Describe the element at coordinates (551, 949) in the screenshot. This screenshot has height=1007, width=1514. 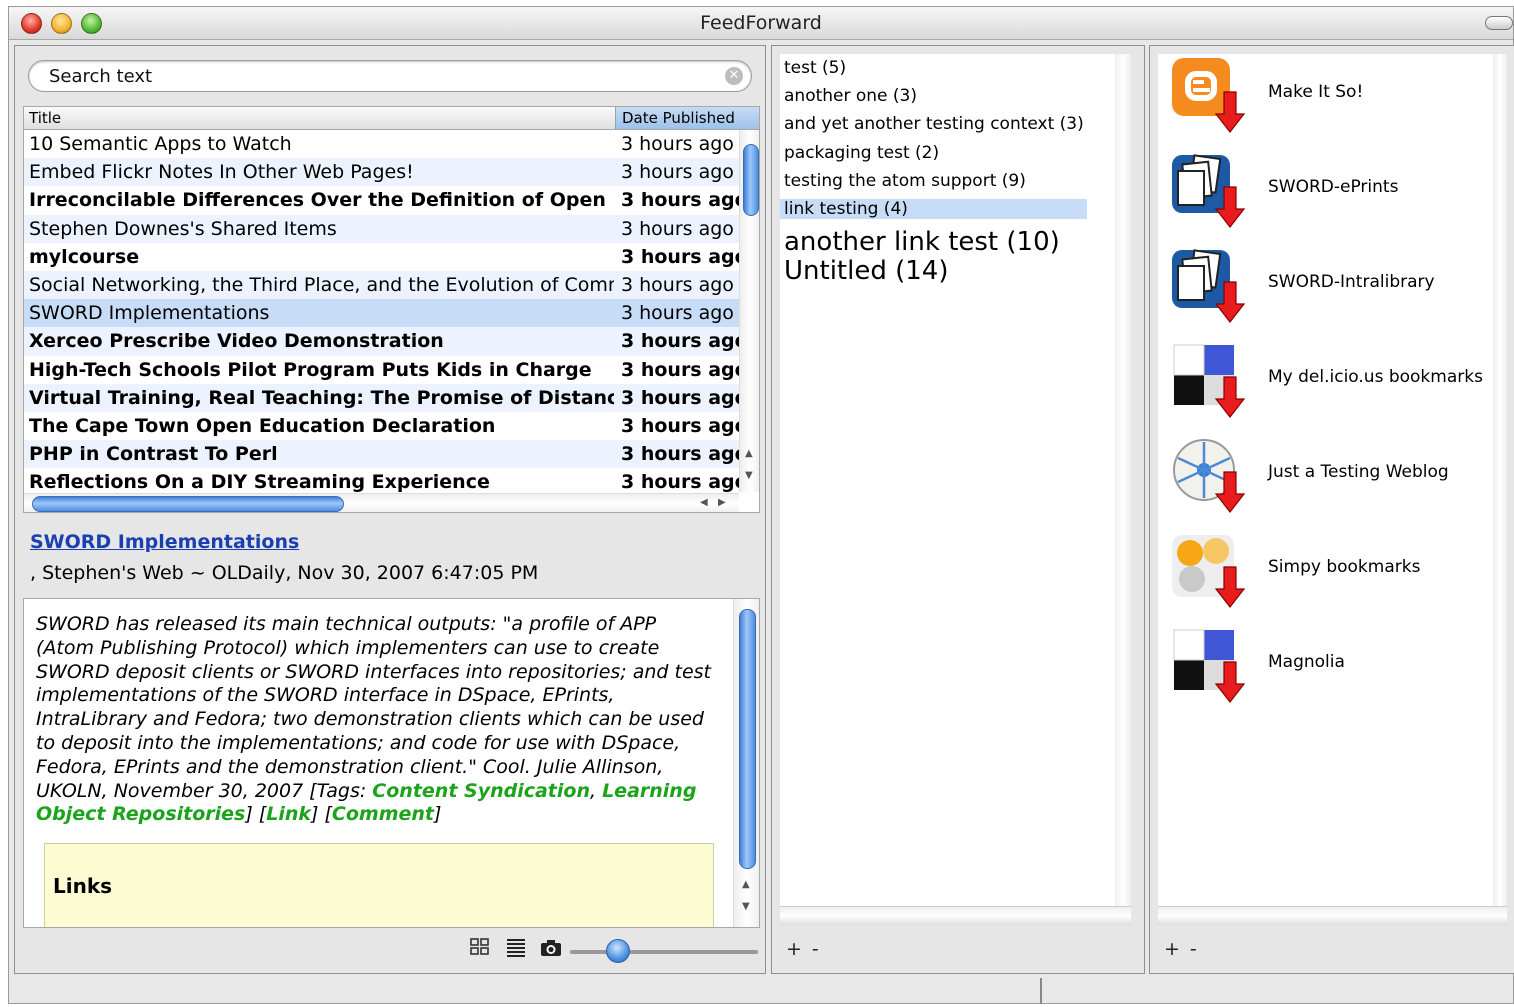
I see `camera-icon` at that location.